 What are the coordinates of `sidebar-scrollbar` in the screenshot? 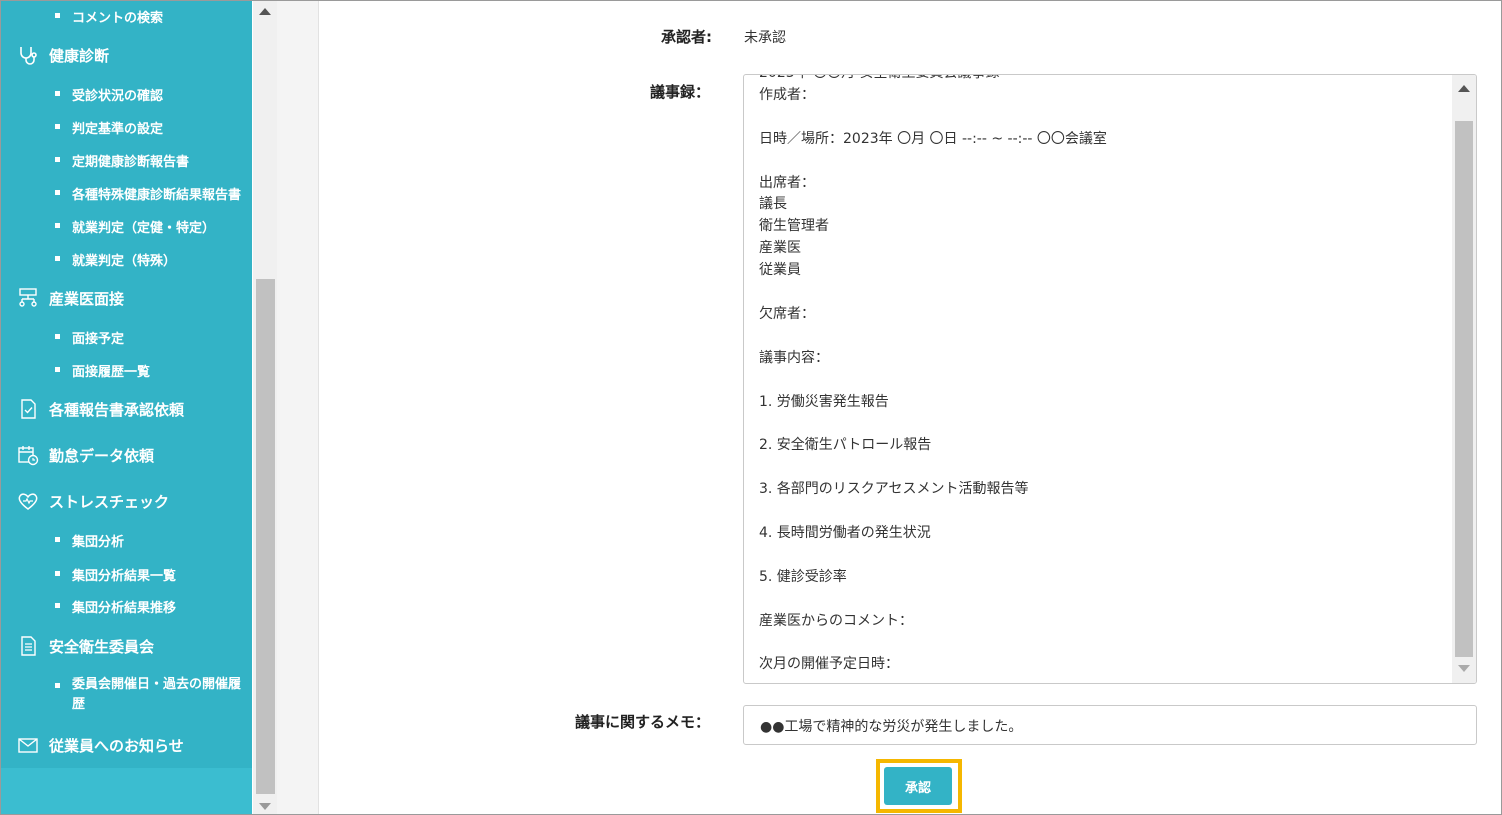 It's located at (265, 407).